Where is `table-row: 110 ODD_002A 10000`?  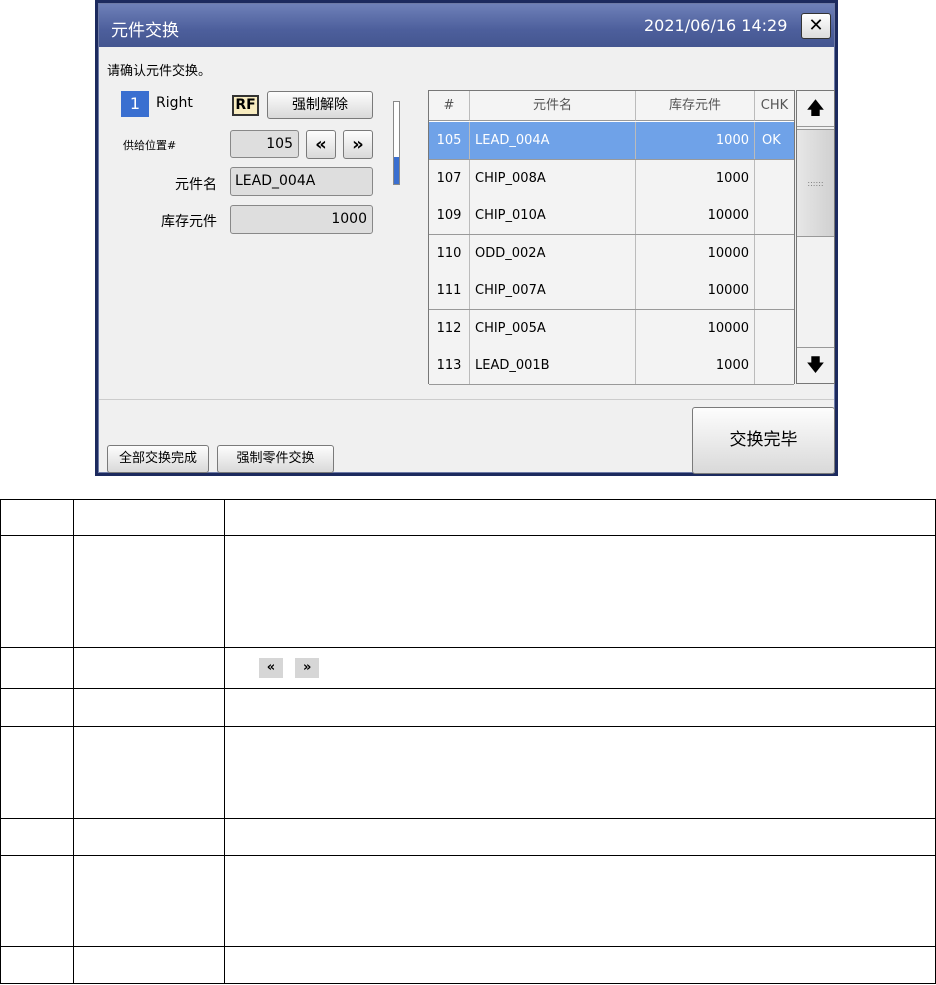 table-row: 110 ODD_002A 10000 is located at coordinates (611, 253).